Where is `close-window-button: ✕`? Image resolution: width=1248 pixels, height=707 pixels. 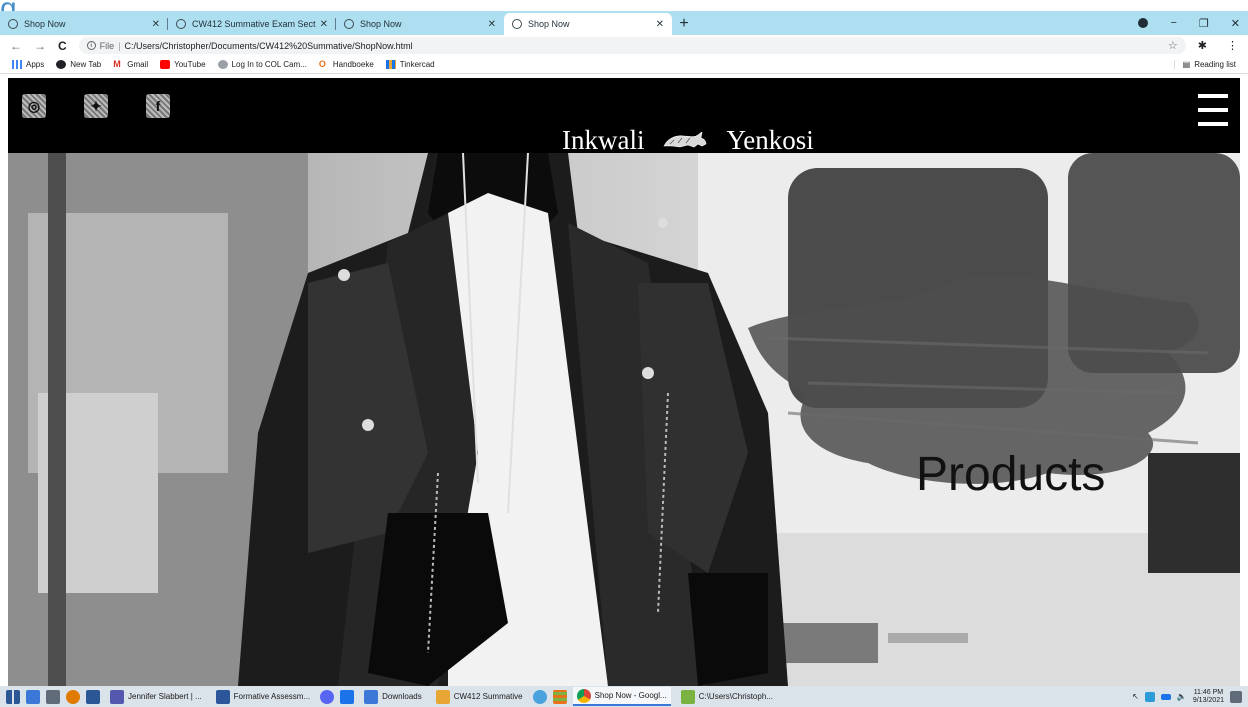 close-window-button: ✕ is located at coordinates (1235, 23).